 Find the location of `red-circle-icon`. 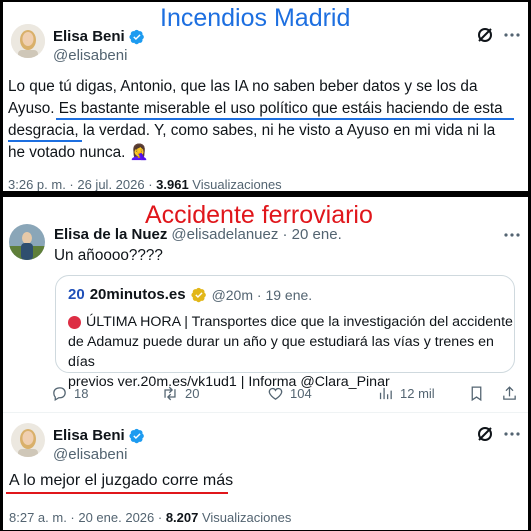

red-circle-icon is located at coordinates (74, 322).